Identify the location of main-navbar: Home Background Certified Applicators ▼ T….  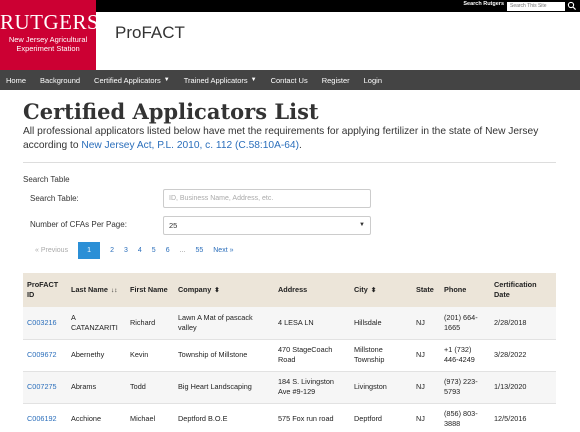
(290, 80).